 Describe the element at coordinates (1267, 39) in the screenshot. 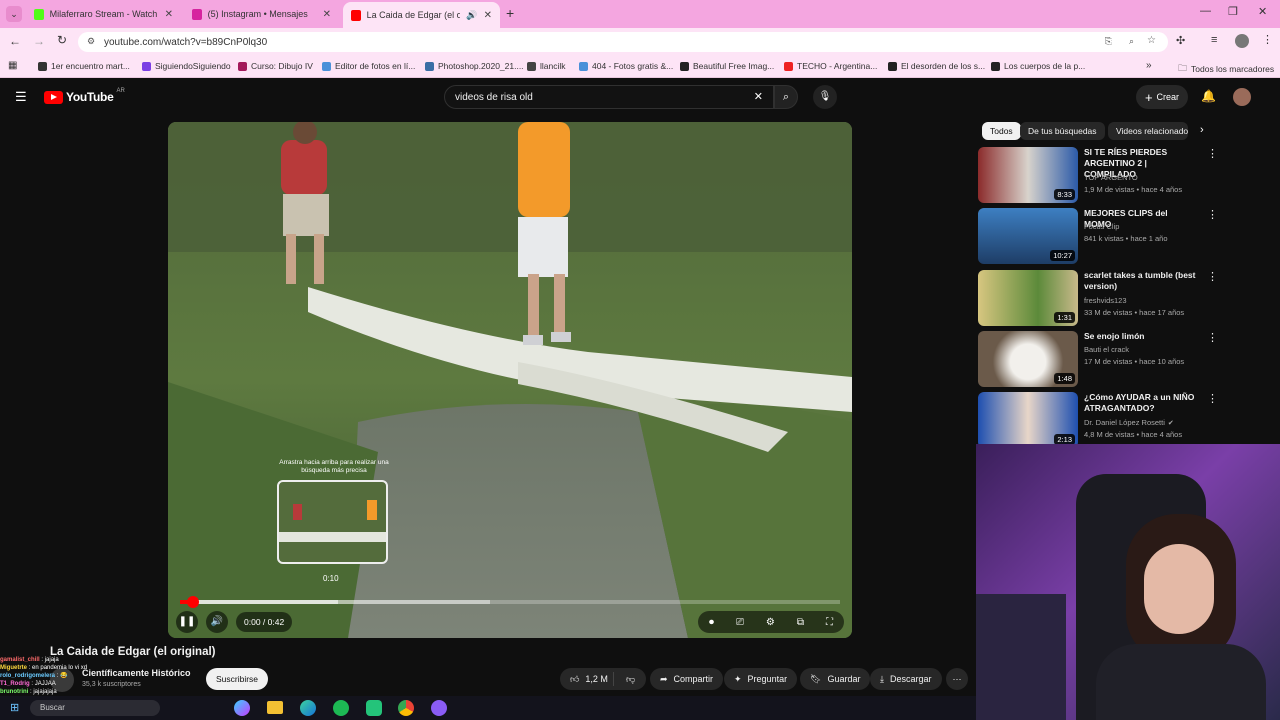

I see `browser-menu-icon: ⋮` at that location.